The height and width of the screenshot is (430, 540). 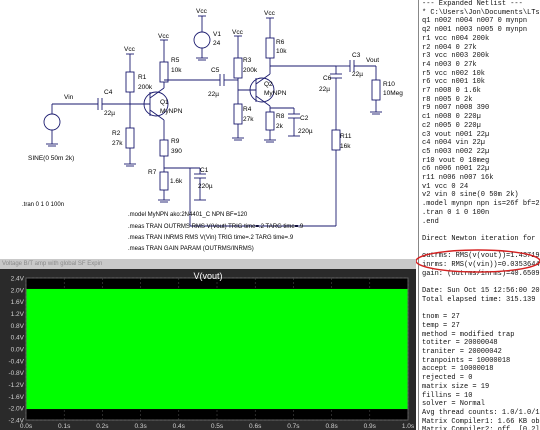 I want to click on netlist-line: inrms: RMS(v(vin))=0.0353644 F, so click(x=481, y=265).